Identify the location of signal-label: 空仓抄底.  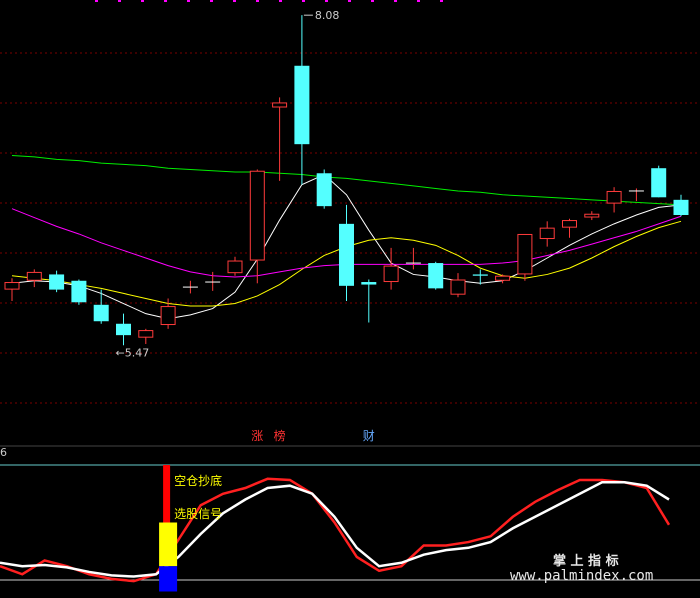
(198, 480).